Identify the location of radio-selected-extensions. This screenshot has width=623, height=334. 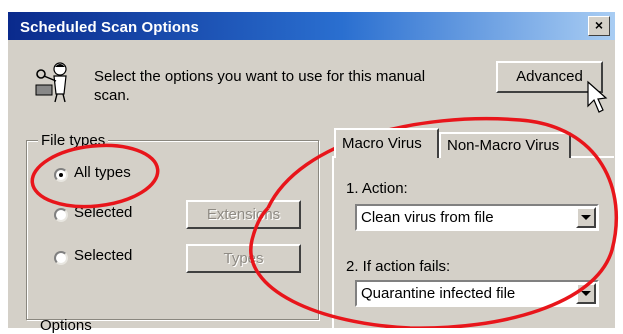
(61, 215).